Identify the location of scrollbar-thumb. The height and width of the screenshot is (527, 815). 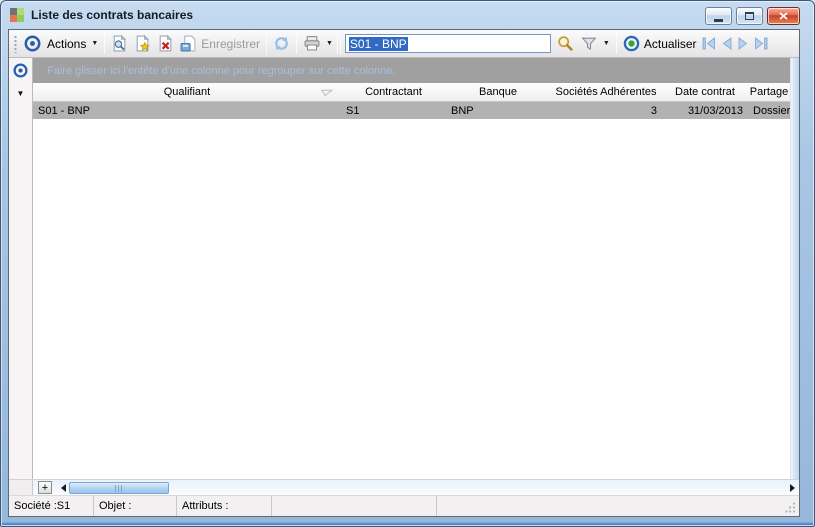
(119, 487).